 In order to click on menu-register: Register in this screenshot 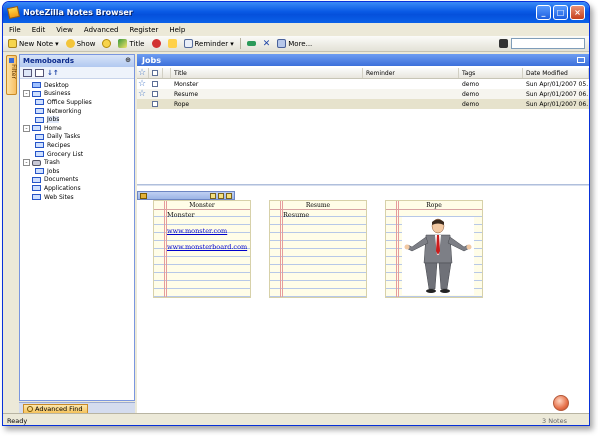, I will do `click(143, 30)`.